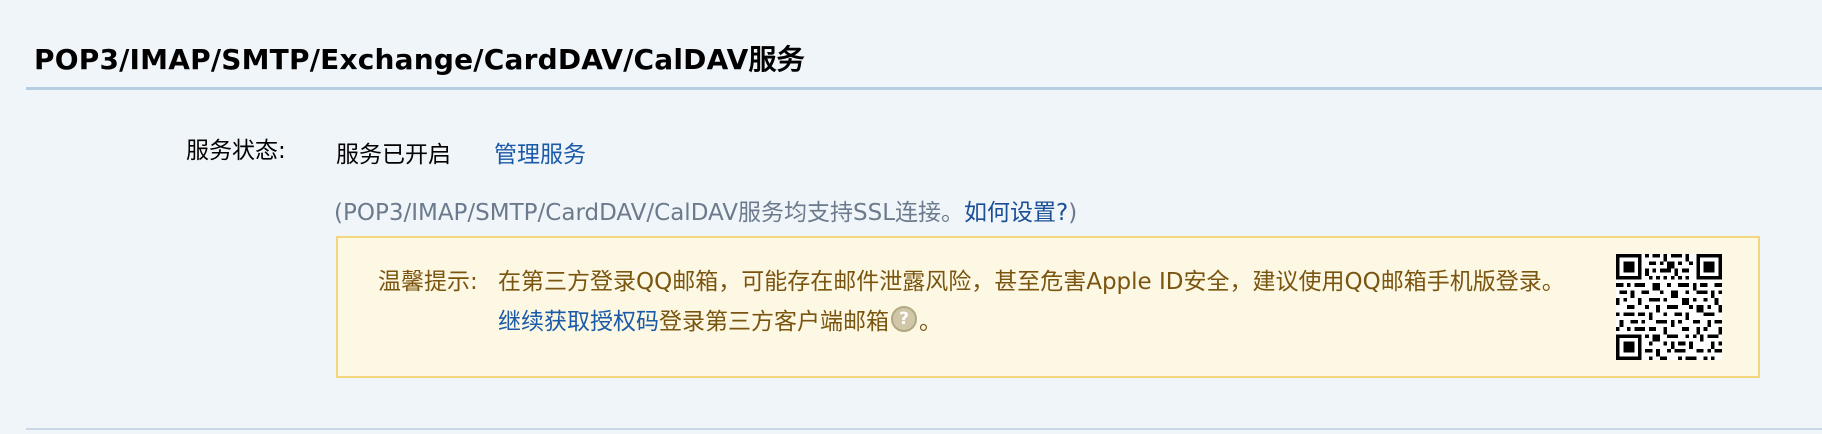  What do you see at coordinates (540, 152) in the screenshot?
I see `manage-service-link: 管理服务` at bounding box center [540, 152].